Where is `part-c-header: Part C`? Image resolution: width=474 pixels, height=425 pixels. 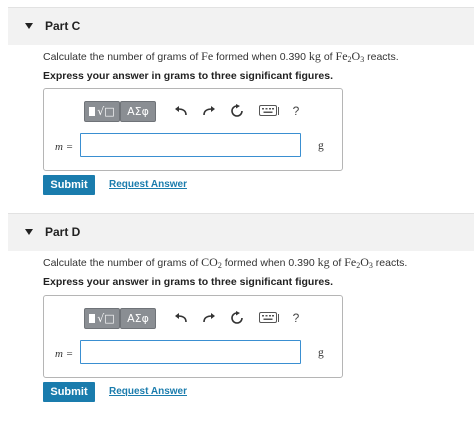
part-c-header: Part C is located at coordinates (241, 26).